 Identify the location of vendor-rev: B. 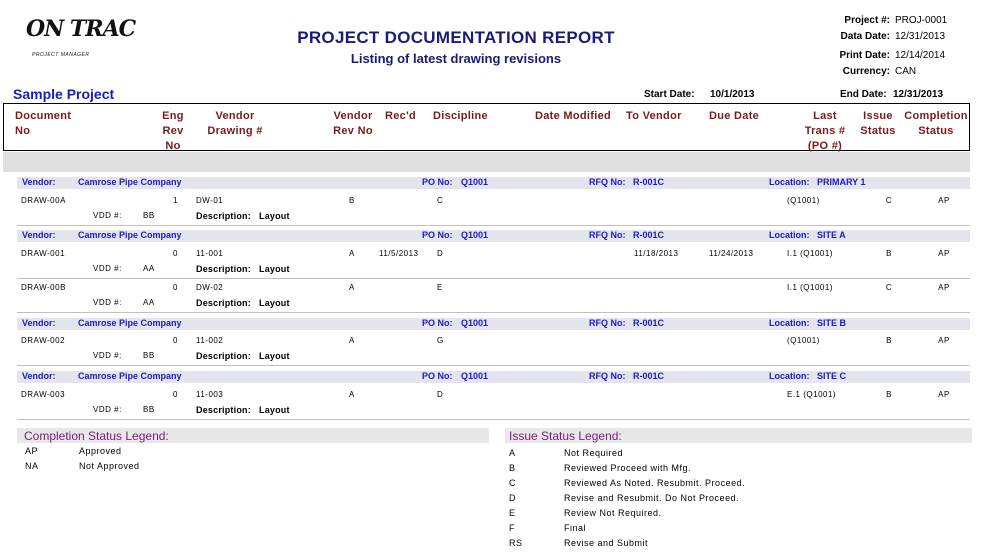
(352, 200).